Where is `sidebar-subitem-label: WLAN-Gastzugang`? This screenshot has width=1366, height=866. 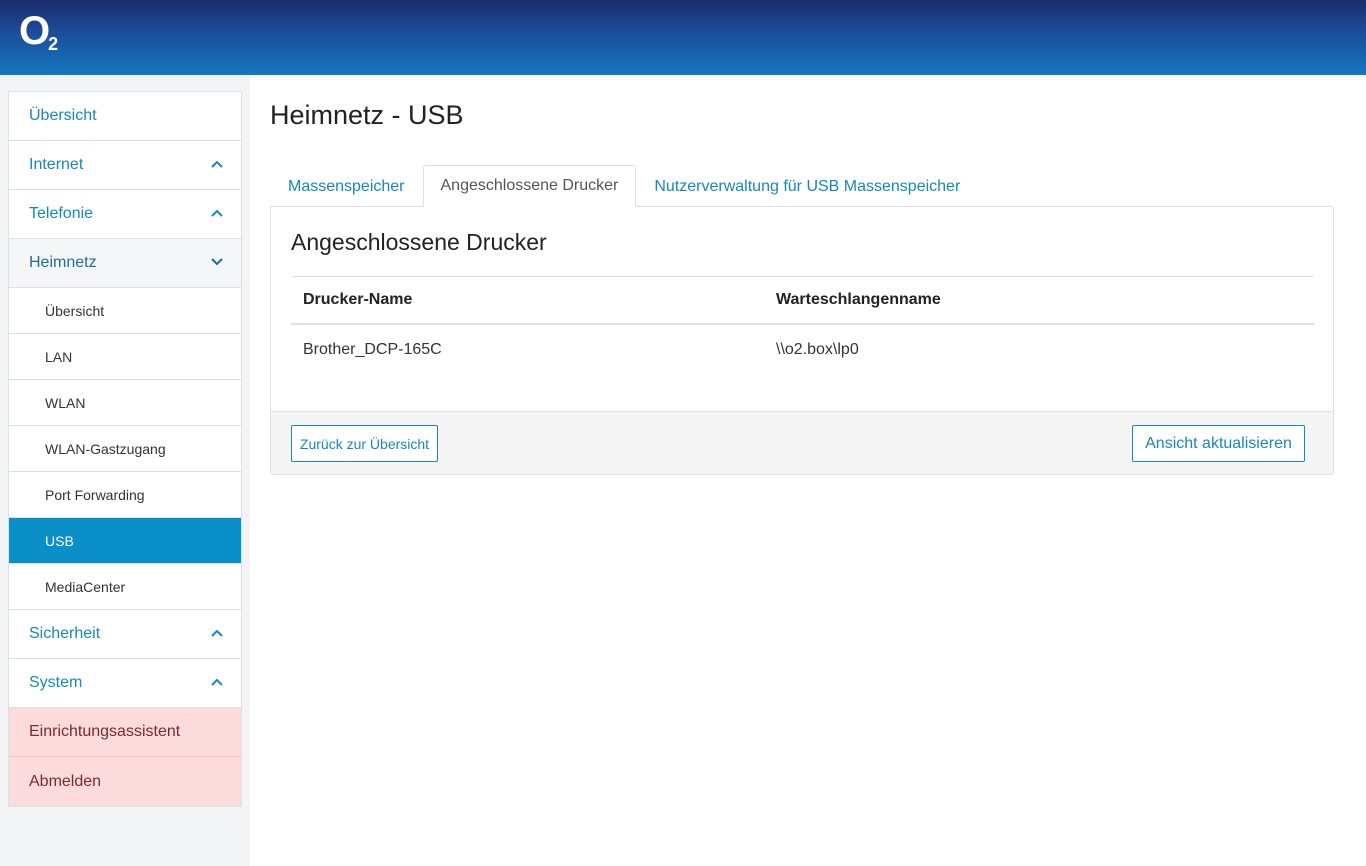
sidebar-subitem-label: WLAN-Gastzugang is located at coordinates (105, 448).